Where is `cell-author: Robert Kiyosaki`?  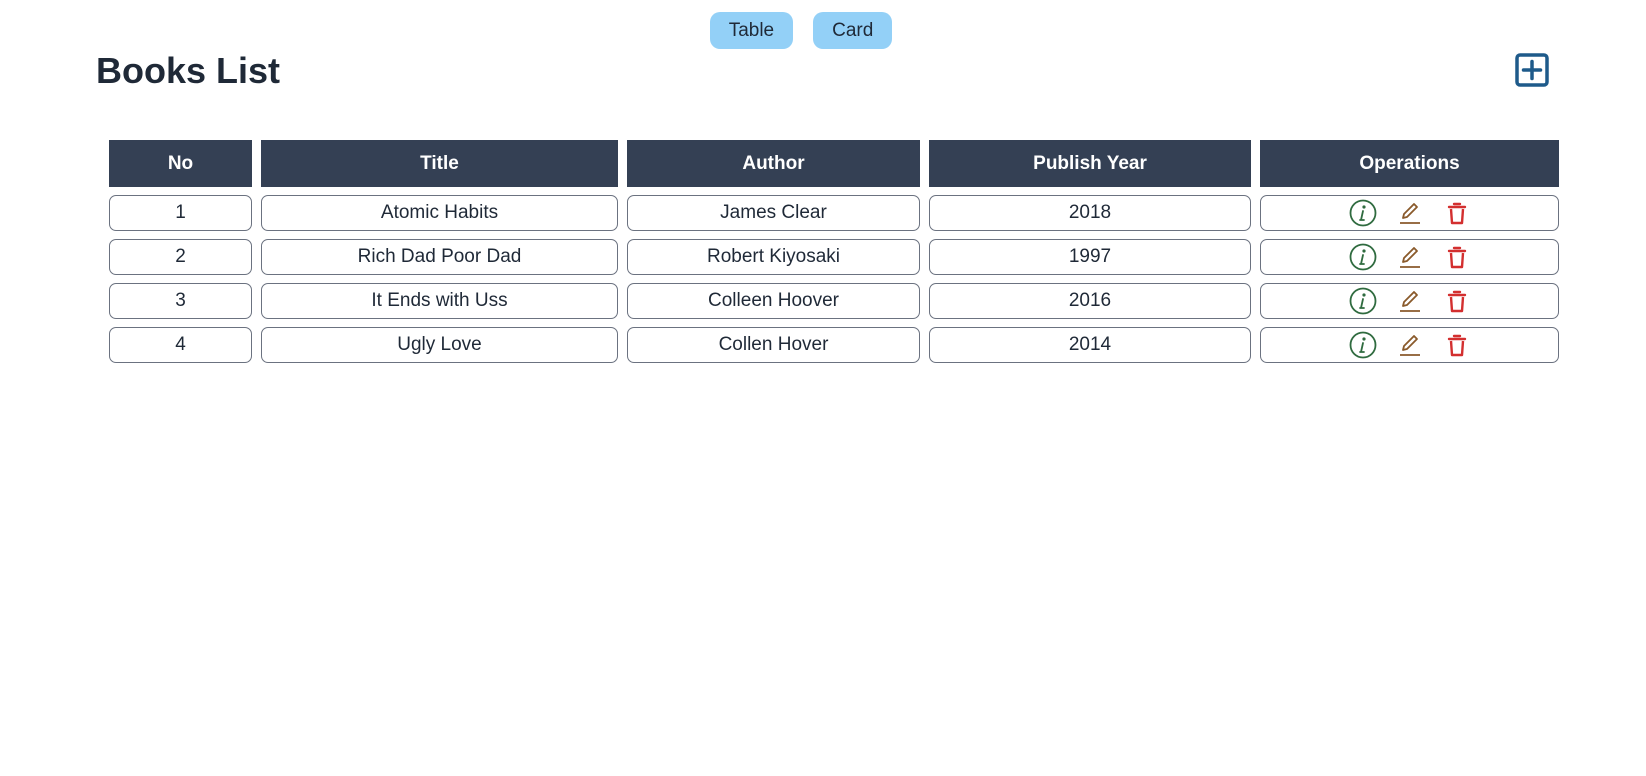 cell-author: Robert Kiyosaki is located at coordinates (773, 257).